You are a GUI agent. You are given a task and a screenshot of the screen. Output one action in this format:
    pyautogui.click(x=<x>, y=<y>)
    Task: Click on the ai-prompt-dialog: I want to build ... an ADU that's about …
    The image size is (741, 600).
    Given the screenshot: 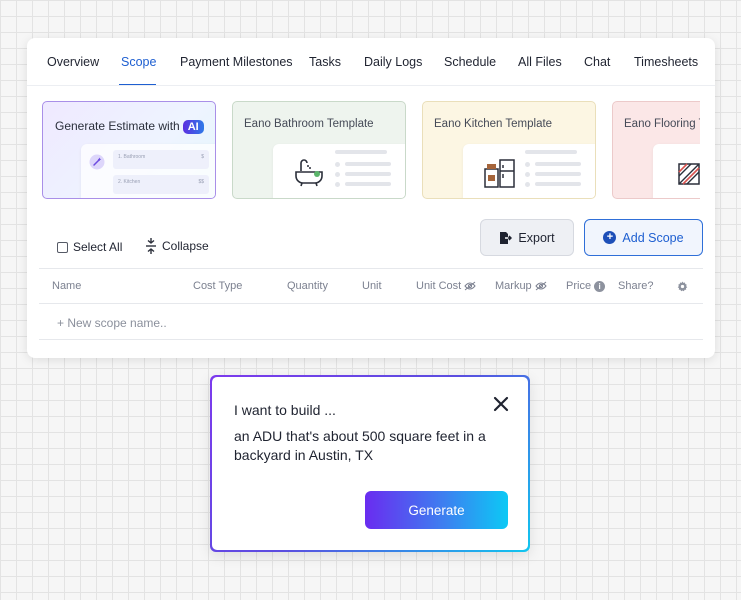 What is the action you would take?
    pyautogui.click(x=370, y=463)
    